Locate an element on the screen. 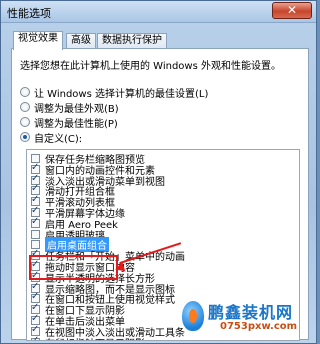 This screenshot has width=320, height=344. radio-label: 调整为最佳性能(P) is located at coordinates (76, 124).